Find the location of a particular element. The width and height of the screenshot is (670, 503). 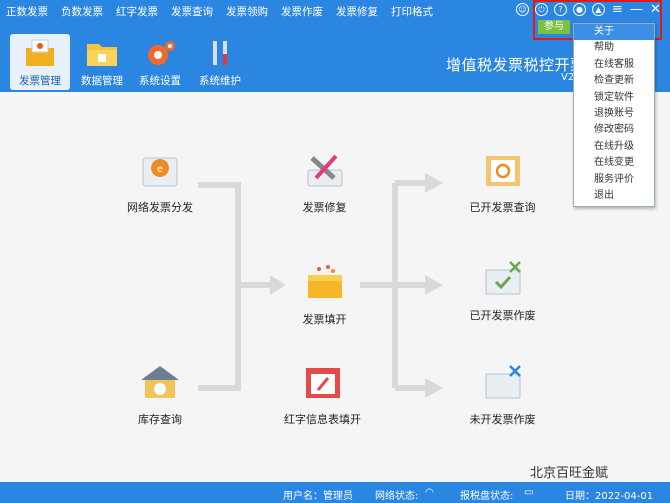

red-form-icon is located at coordinates (322, 383).